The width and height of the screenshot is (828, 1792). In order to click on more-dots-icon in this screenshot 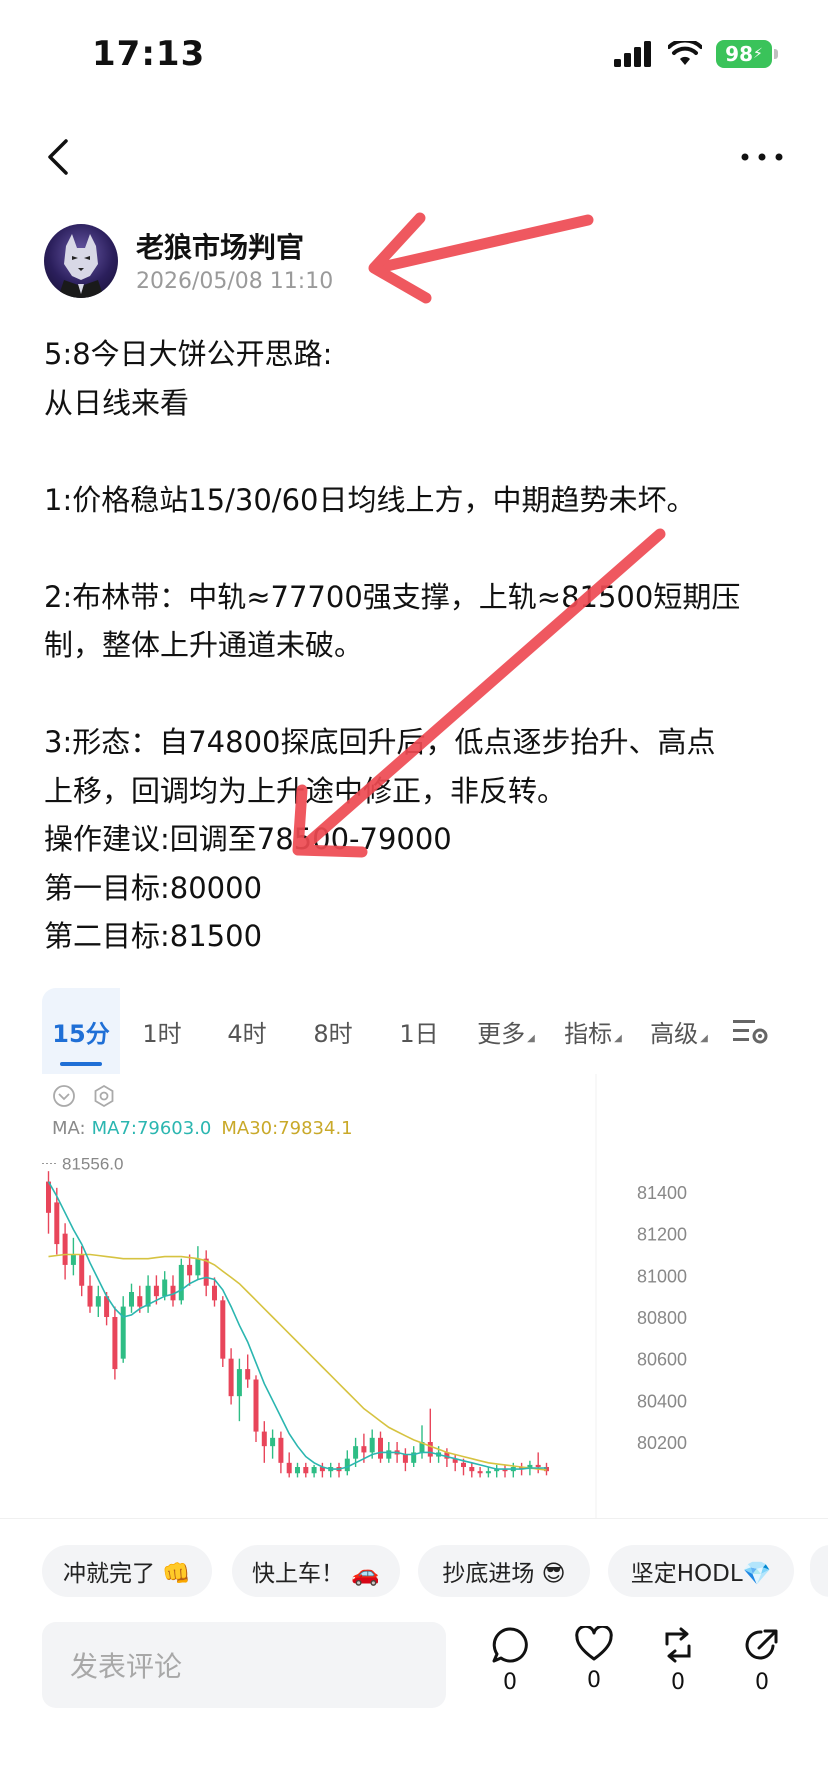, I will do `click(762, 157)`.